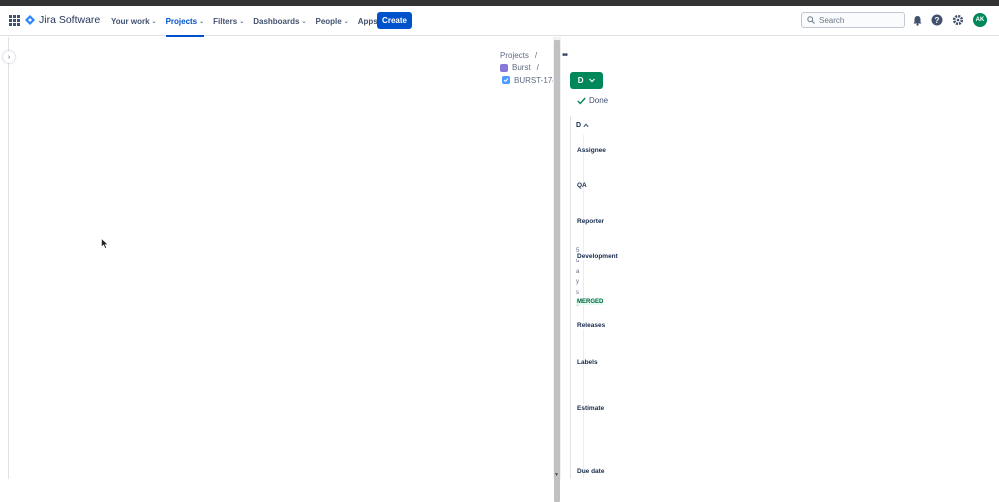  What do you see at coordinates (980, 20) in the screenshot?
I see `user-avatar: AK` at bounding box center [980, 20].